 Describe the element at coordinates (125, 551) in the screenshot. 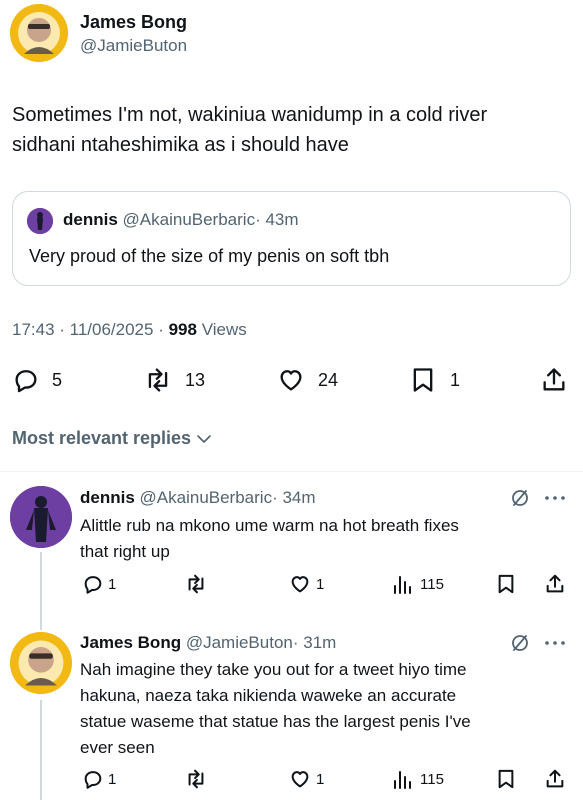

I see `reply-text-line: that right up` at that location.